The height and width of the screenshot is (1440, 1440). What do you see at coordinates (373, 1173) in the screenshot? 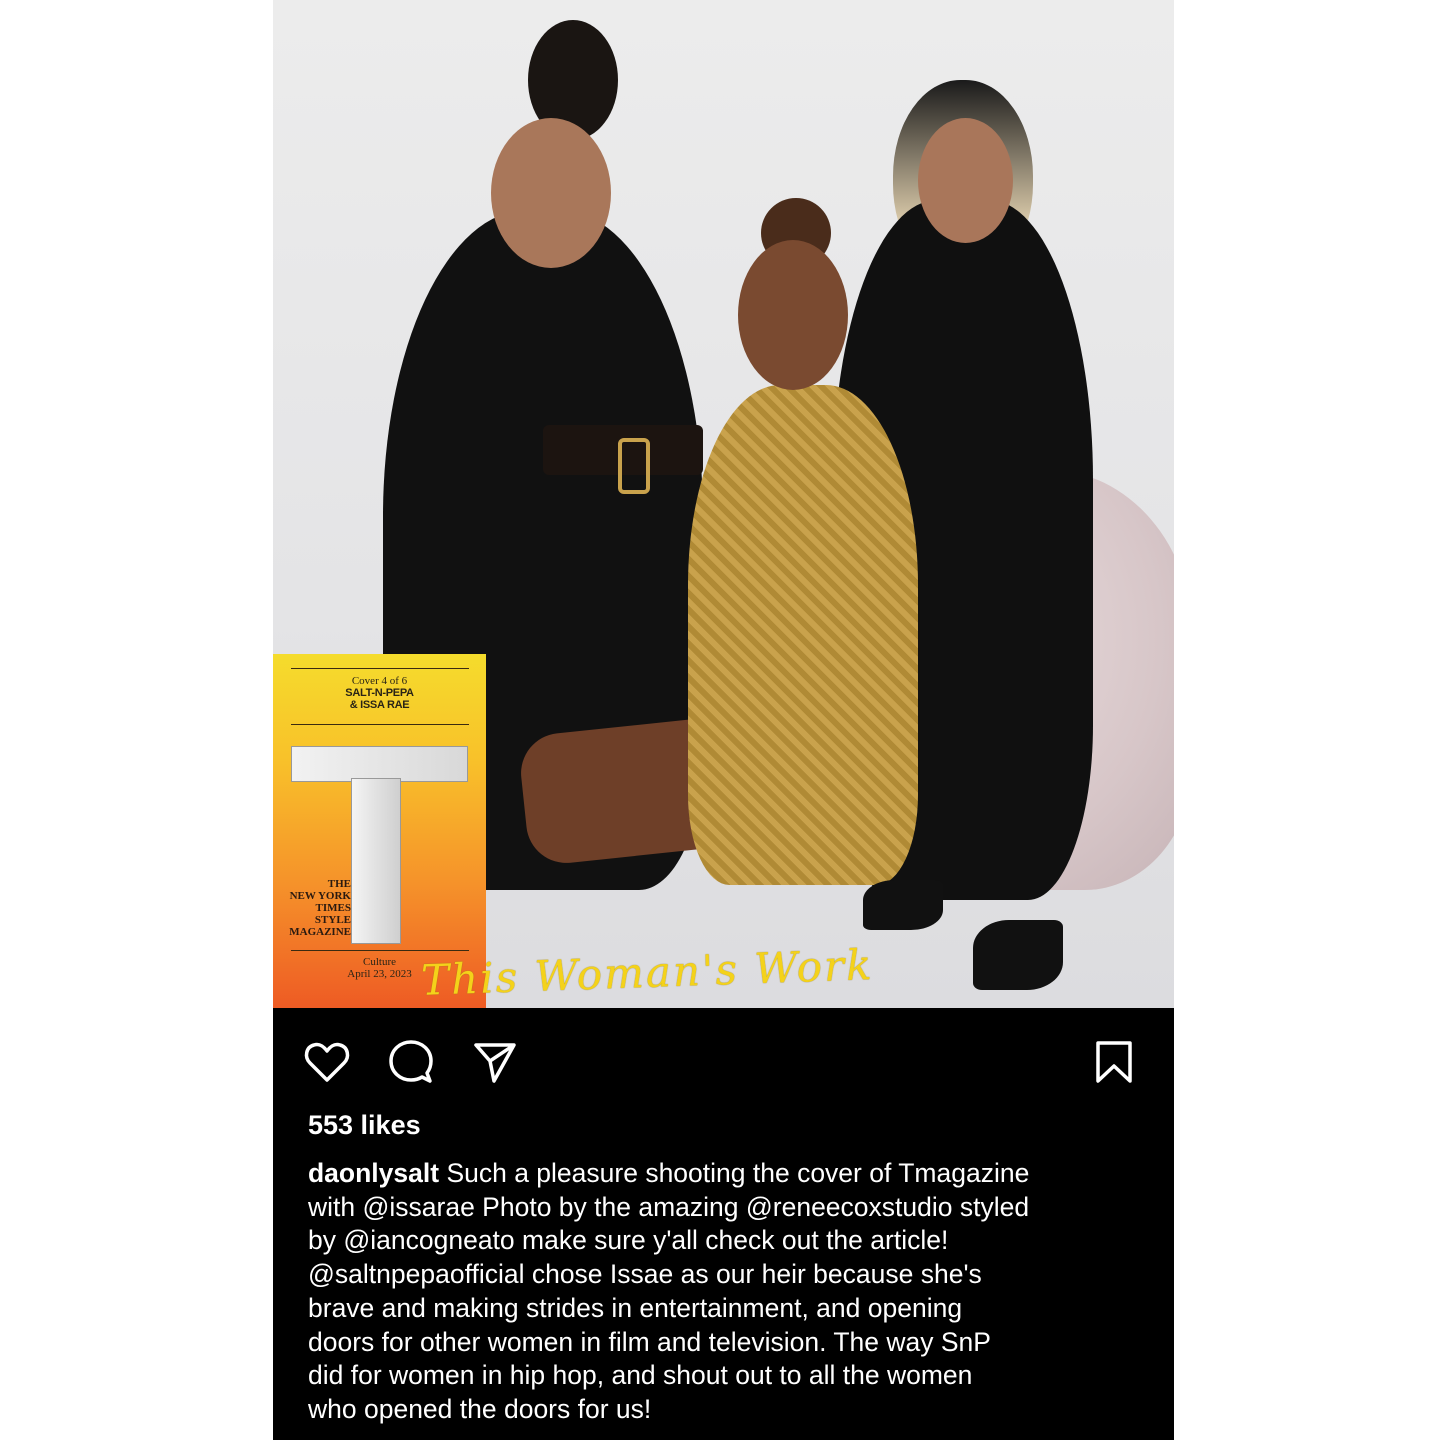
I see `username: daonlysalt` at bounding box center [373, 1173].